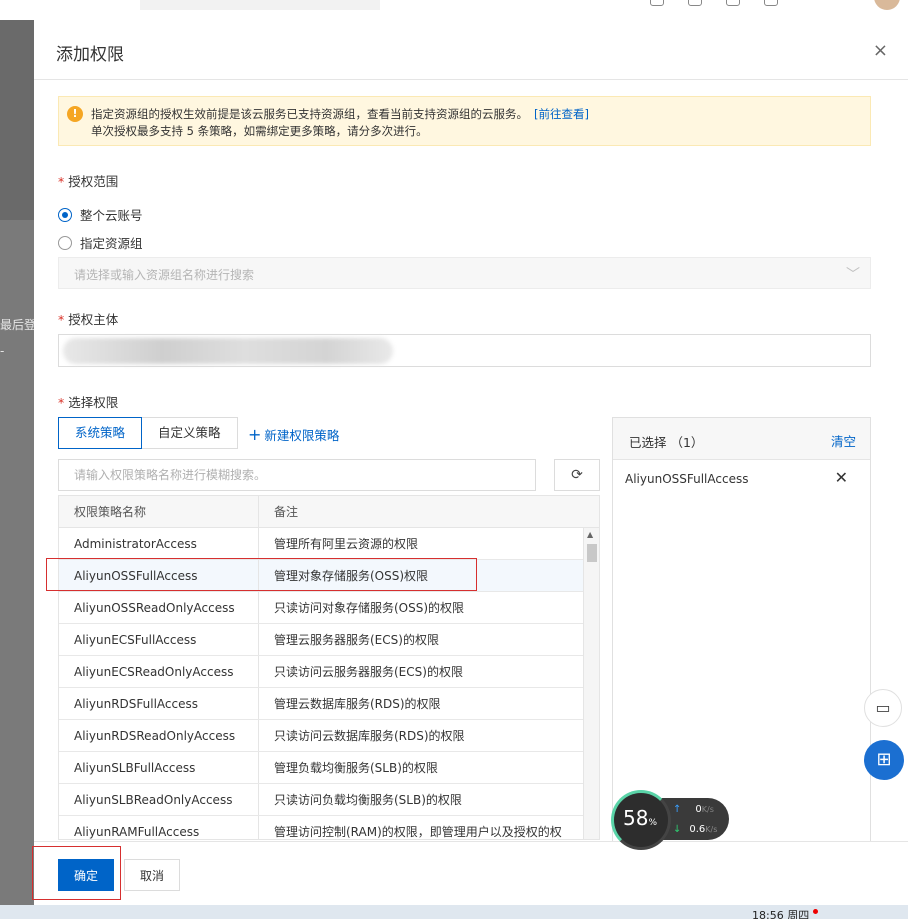 The width and height of the screenshot is (908, 919). I want to click on policy-remark: 管理负载均衡服务(SLB)的权限, so click(356, 768).